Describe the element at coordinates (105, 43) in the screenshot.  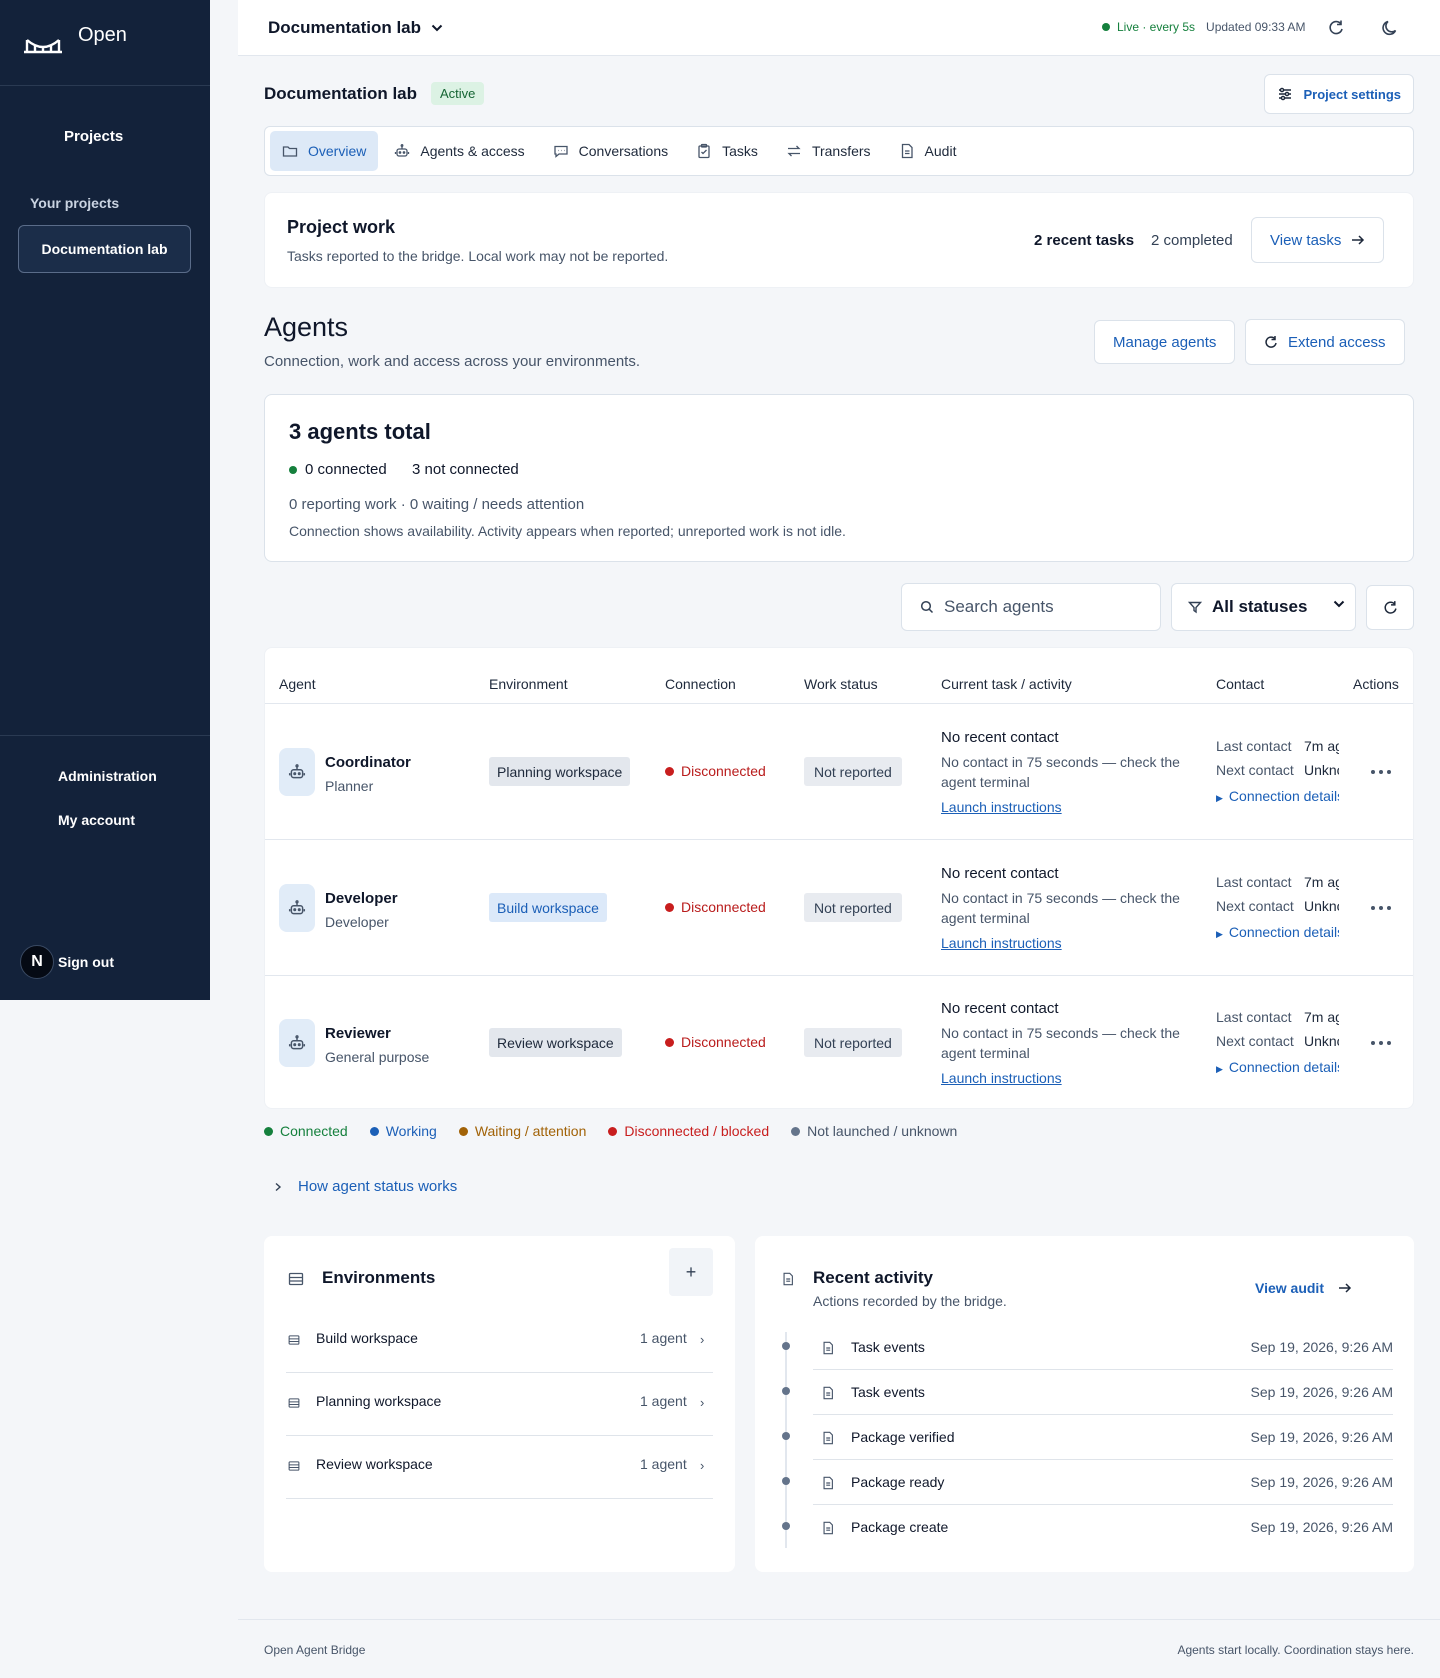
I see `brand: Open` at that location.